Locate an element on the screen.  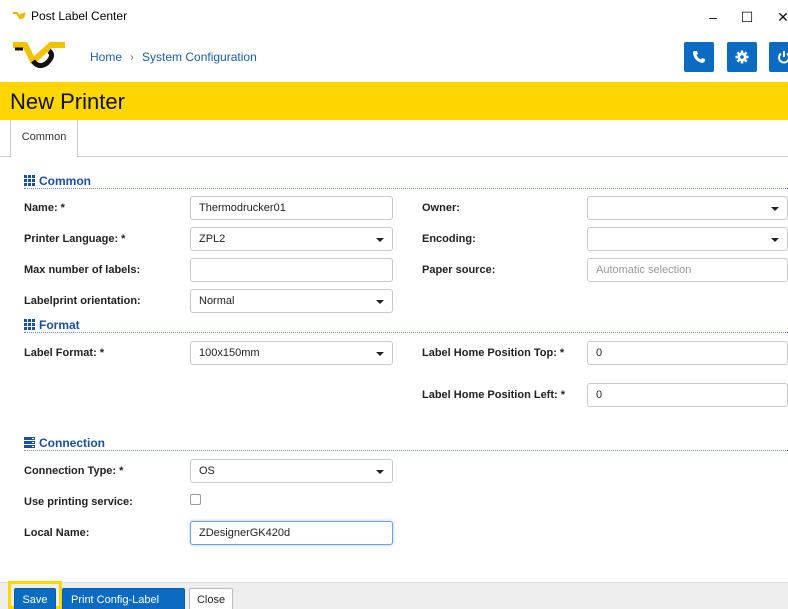
home-left-input: 0 is located at coordinates (687, 395).